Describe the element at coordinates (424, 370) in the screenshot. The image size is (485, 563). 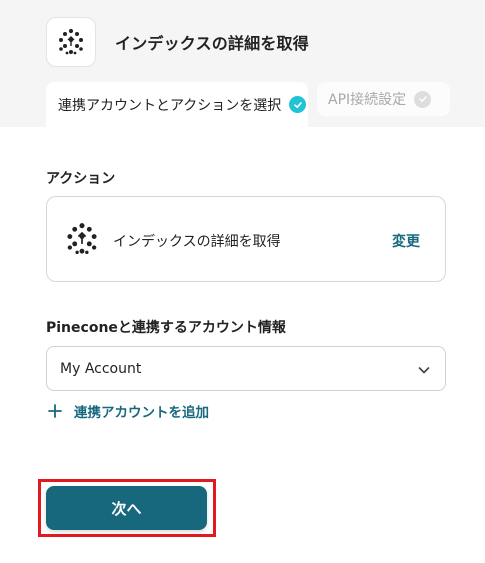
I see `chevron-down-icon` at that location.